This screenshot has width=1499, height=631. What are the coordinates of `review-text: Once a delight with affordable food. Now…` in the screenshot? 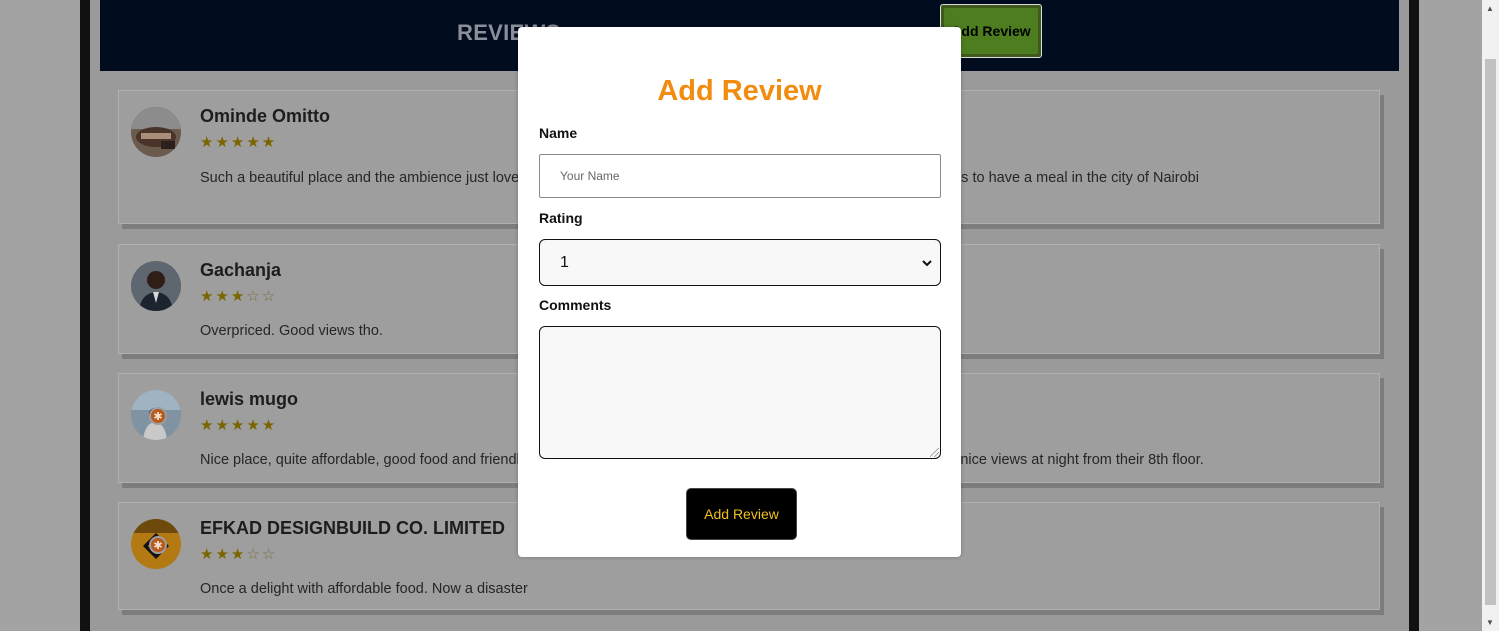 It's located at (364, 589).